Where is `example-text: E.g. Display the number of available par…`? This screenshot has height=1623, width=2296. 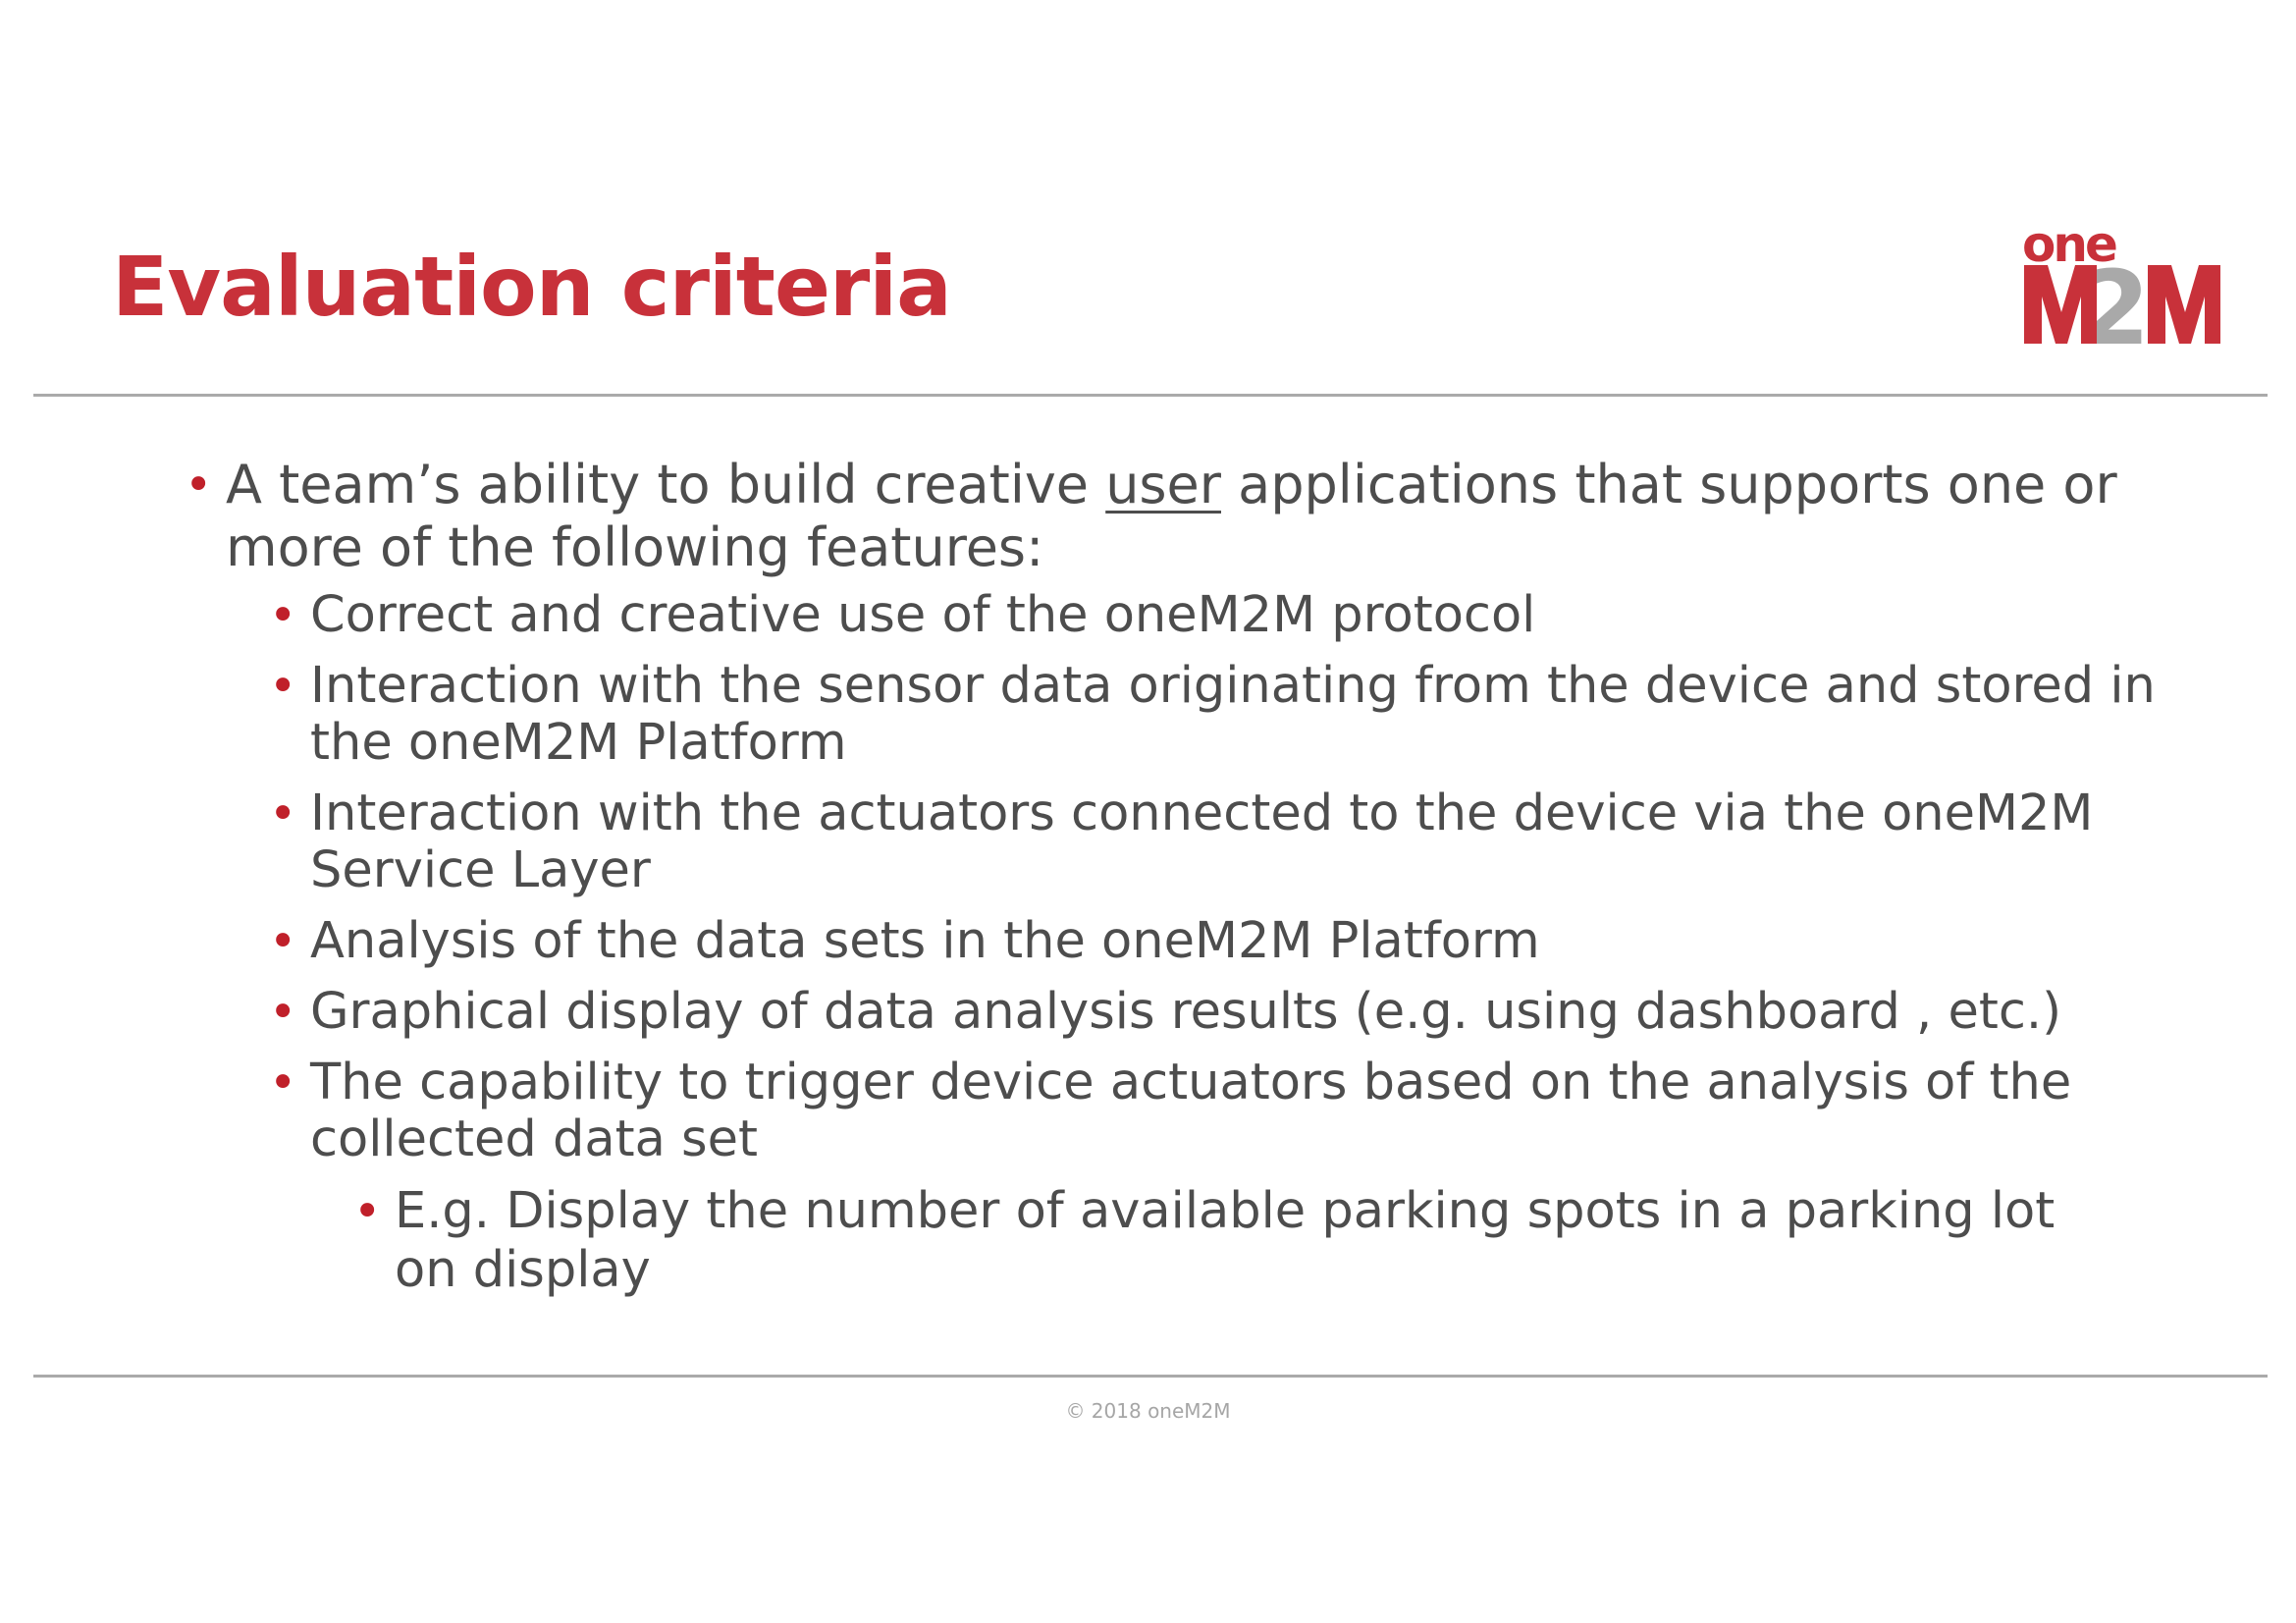 example-text: E.g. Display the number of available par… is located at coordinates (1225, 1240).